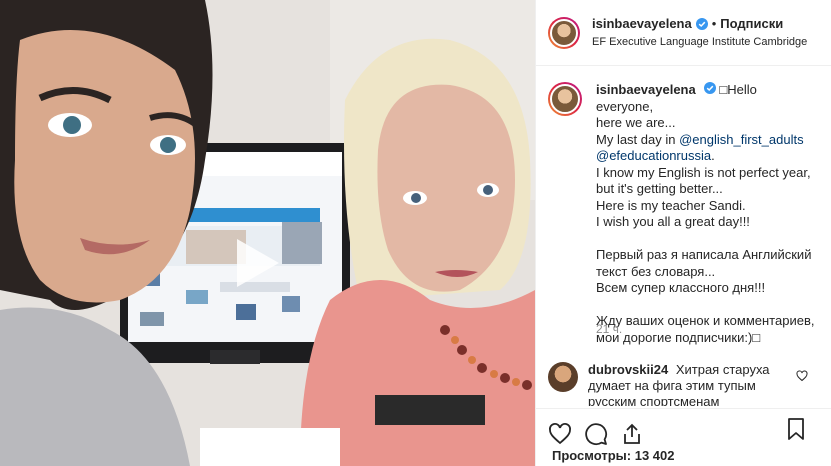 The height and width of the screenshot is (466, 831). What do you see at coordinates (638, 139) in the screenshot?
I see `caption-line: My last day in` at bounding box center [638, 139].